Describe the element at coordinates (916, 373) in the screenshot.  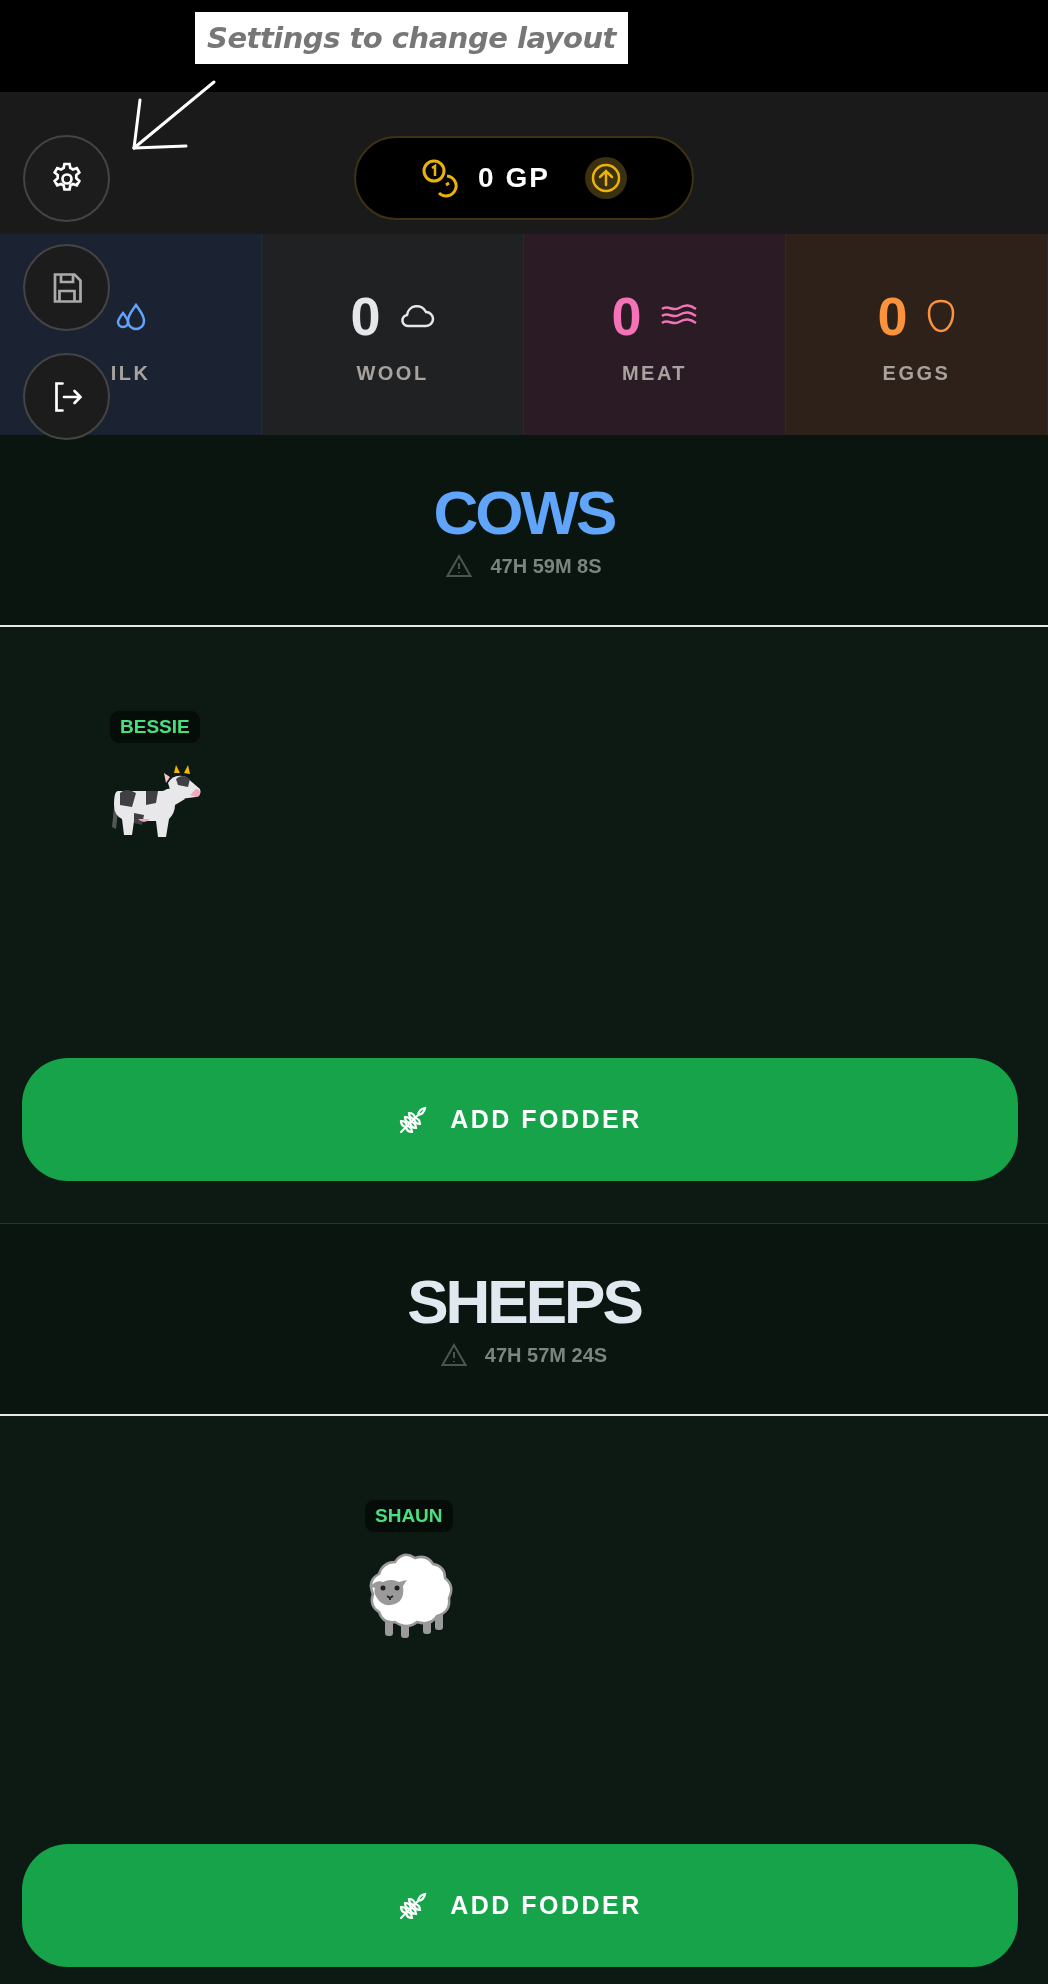
I see `resource-label: EGGS` at that location.